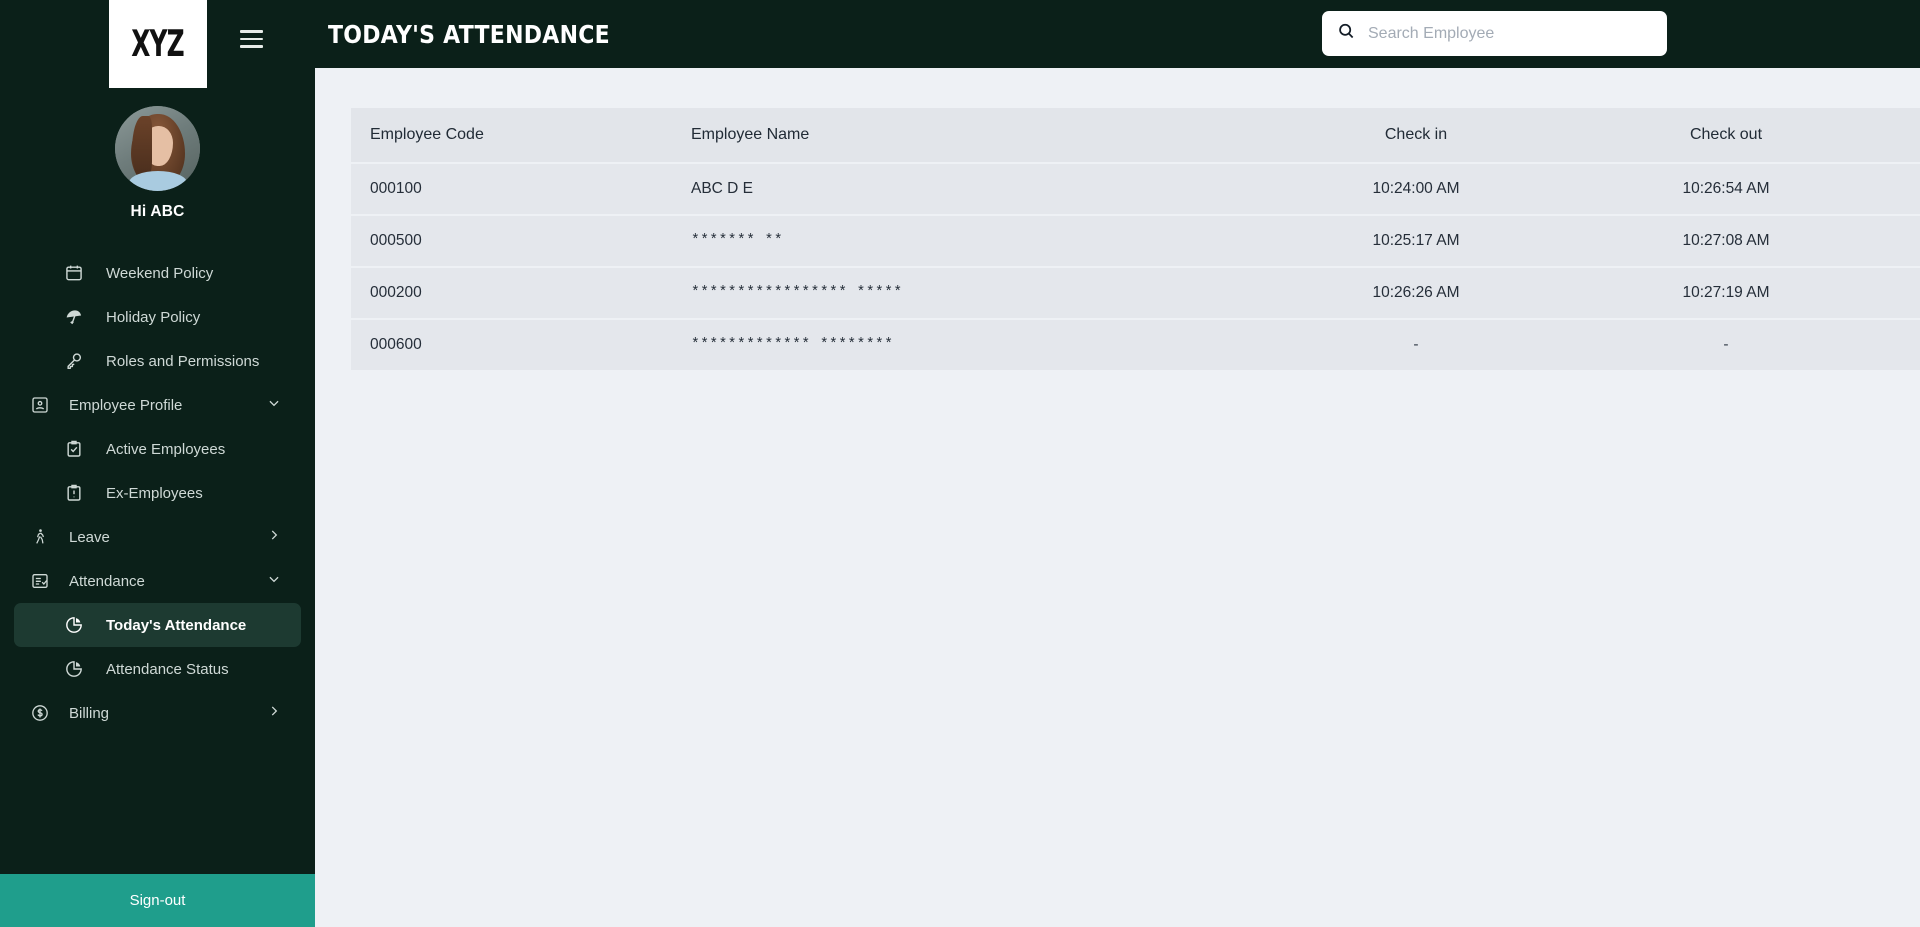 The width and height of the screenshot is (1920, 927). I want to click on sidebar-item-label: Leave, so click(89, 537).